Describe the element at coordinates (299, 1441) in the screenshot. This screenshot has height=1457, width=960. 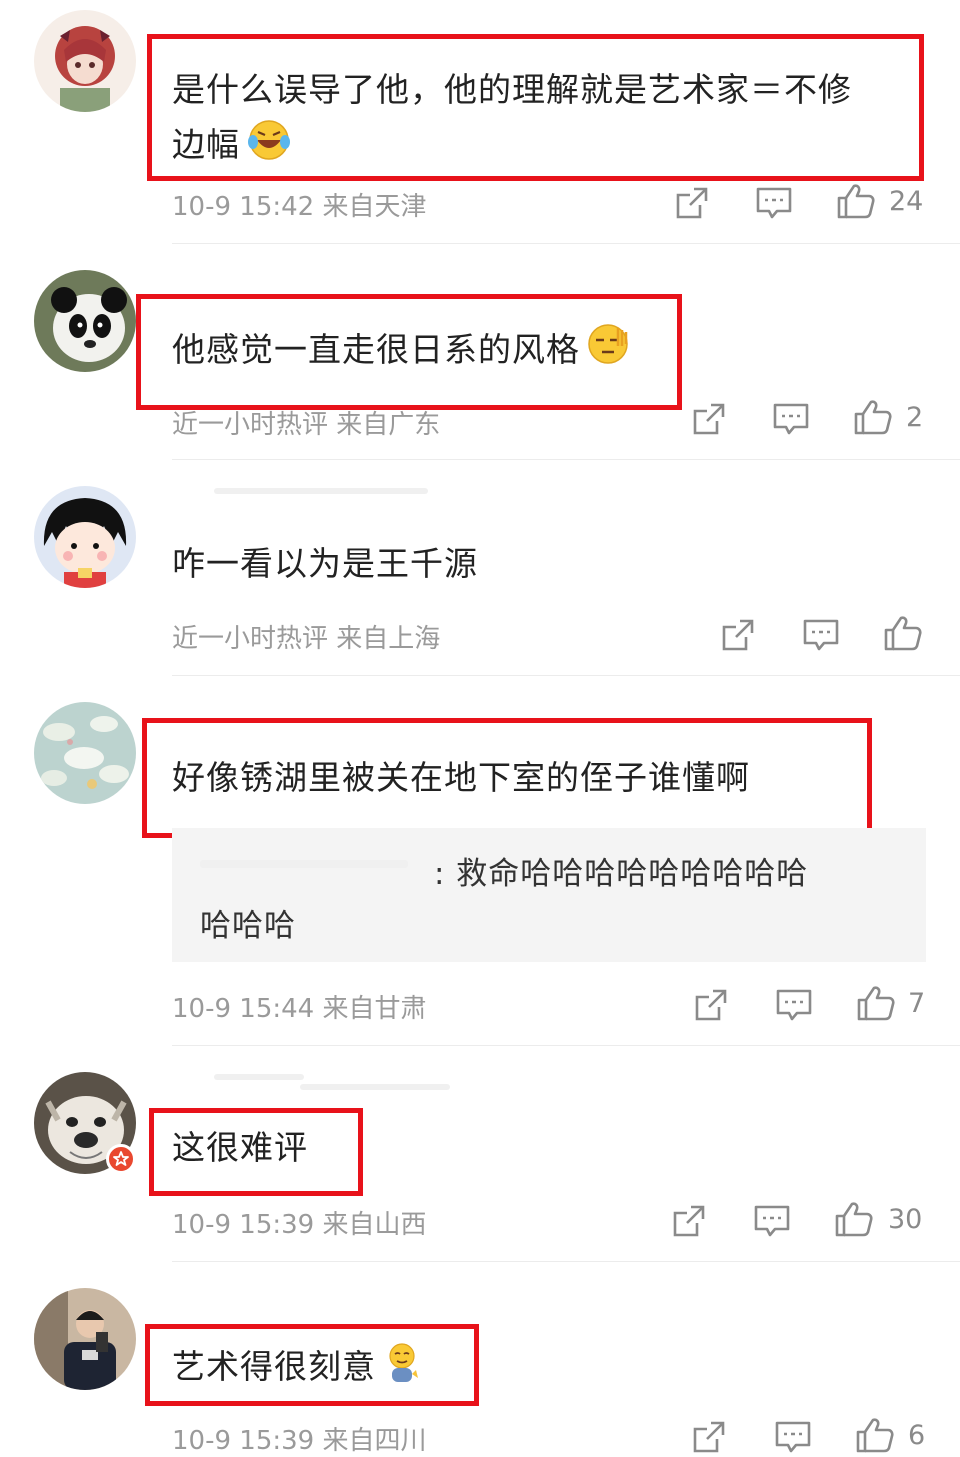
I see `comment-meta: 10-9 15:39 来自四川` at that location.